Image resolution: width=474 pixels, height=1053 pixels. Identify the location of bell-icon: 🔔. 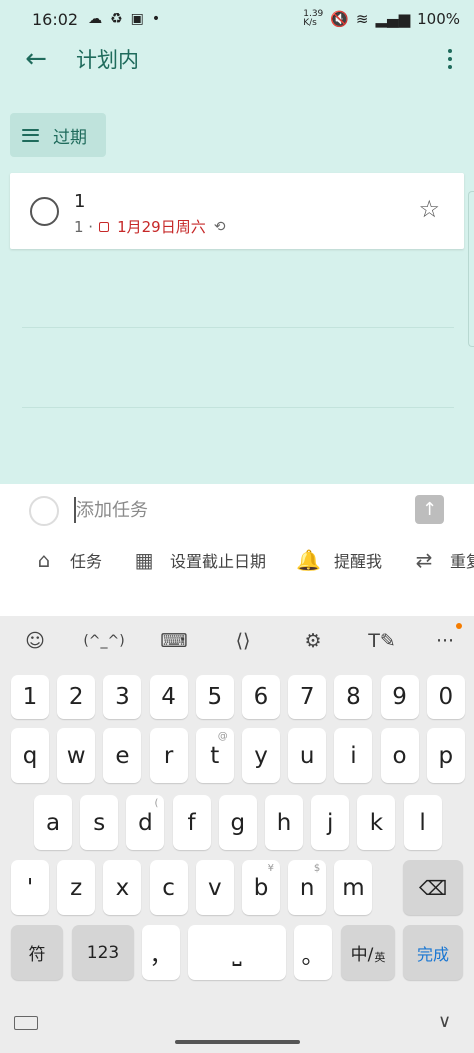
(308, 560).